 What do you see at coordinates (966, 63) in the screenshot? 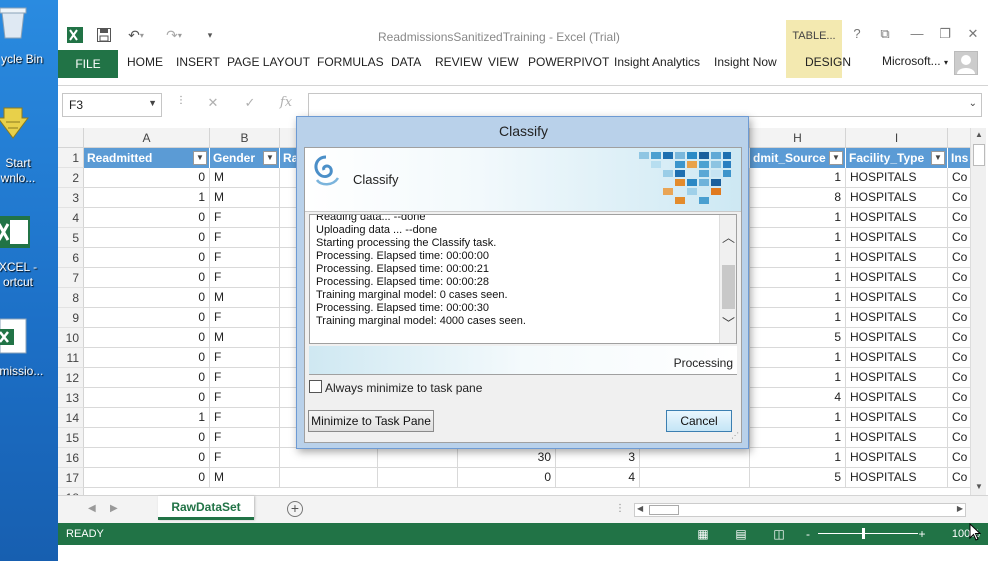
I see `avatar` at bounding box center [966, 63].